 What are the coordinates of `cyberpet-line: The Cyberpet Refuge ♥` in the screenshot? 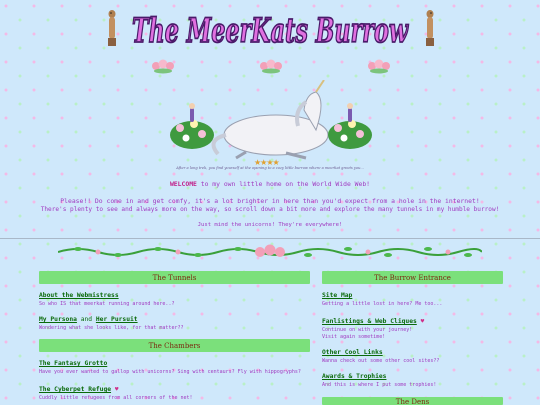 It's located at (78, 389).